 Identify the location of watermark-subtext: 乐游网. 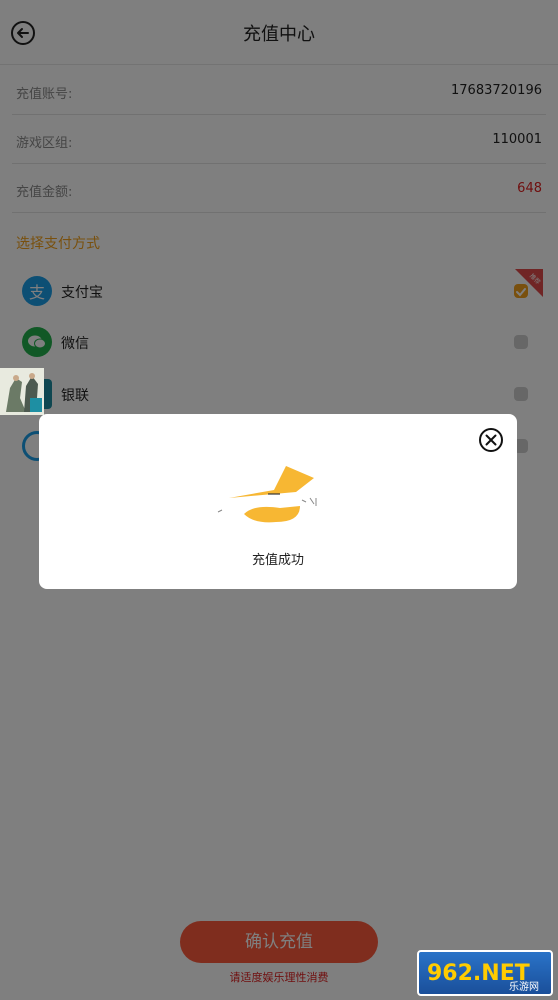
(524, 986).